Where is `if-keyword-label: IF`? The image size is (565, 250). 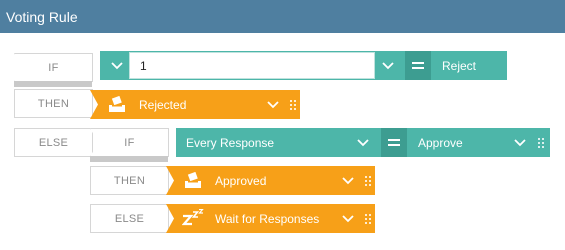
if-keyword-label: IF is located at coordinates (53, 67).